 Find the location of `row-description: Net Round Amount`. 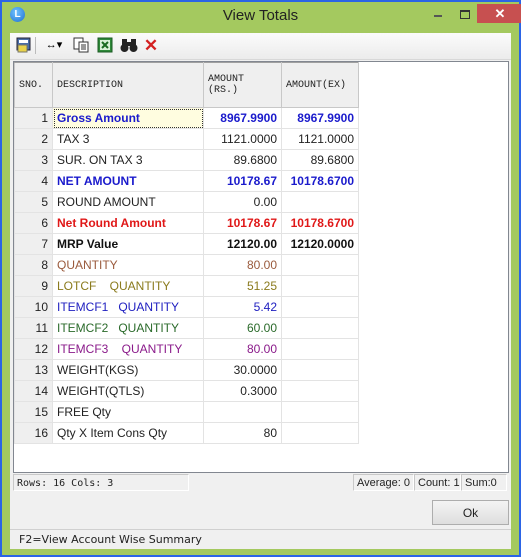

row-description: Net Round Amount is located at coordinates (128, 223).